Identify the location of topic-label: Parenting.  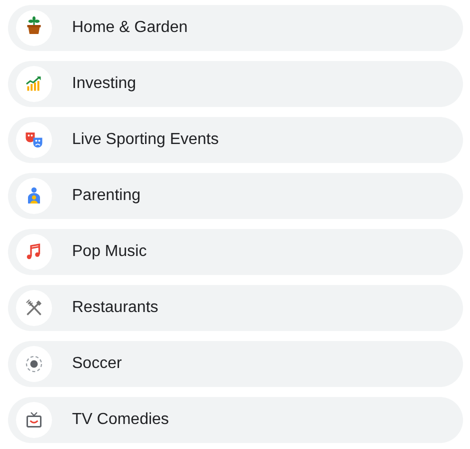
(106, 196).